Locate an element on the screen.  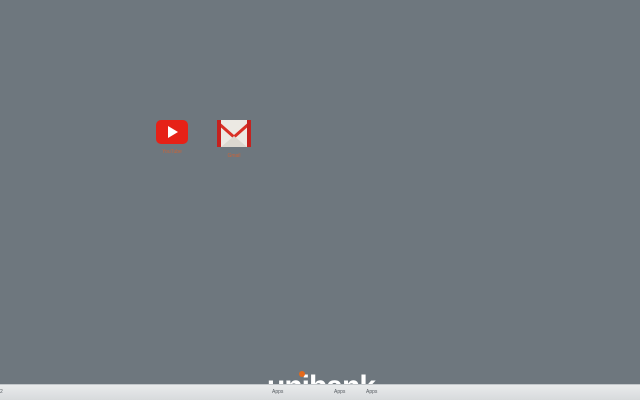
app-label-youtube: YouTube is located at coordinates (172, 152).